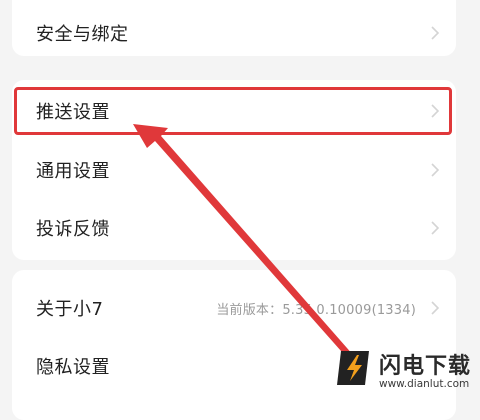  Describe the element at coordinates (424, 384) in the screenshot. I see `watermark-url: www.dianlut.com` at that location.